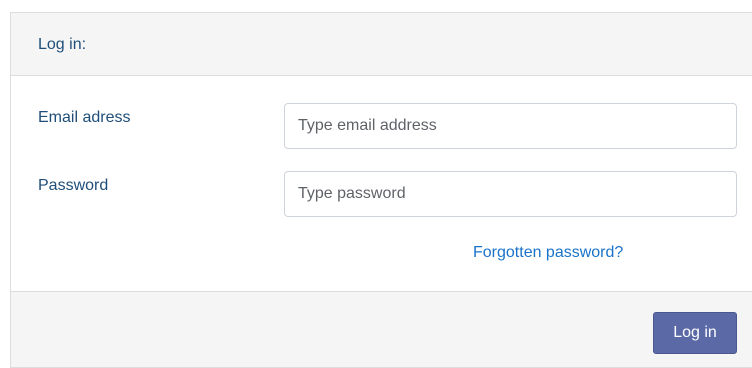  I want to click on login-button: Log in, so click(695, 333).